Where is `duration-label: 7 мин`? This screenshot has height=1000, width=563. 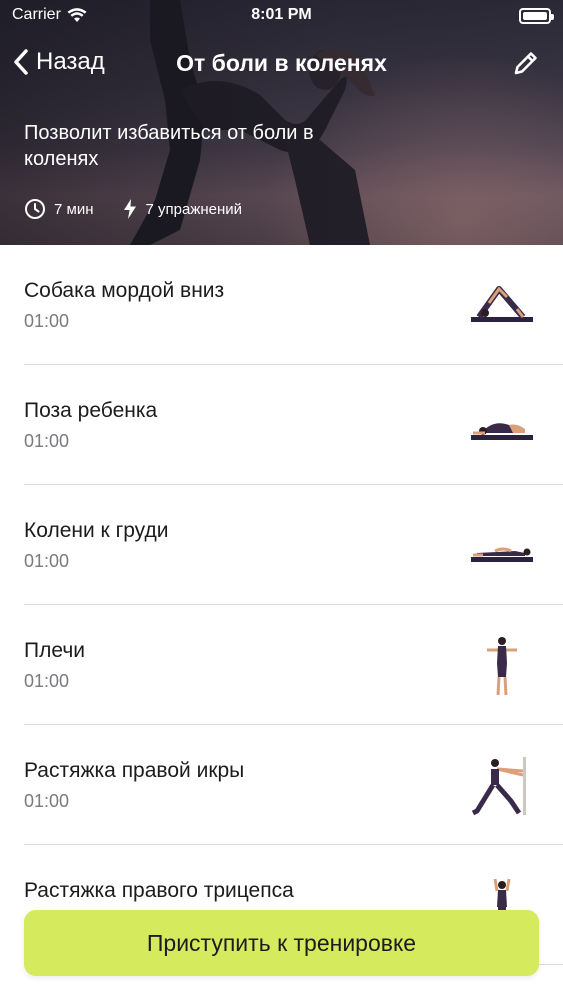 duration-label: 7 мин is located at coordinates (74, 209).